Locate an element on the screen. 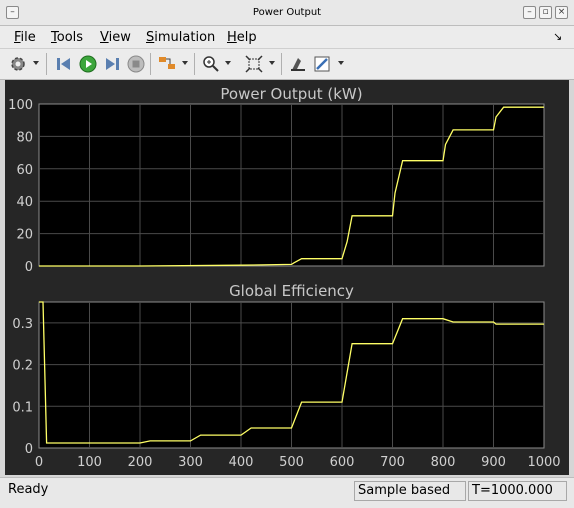 This screenshot has height=508, width=574. menu-simulation: Simulation is located at coordinates (180, 37).